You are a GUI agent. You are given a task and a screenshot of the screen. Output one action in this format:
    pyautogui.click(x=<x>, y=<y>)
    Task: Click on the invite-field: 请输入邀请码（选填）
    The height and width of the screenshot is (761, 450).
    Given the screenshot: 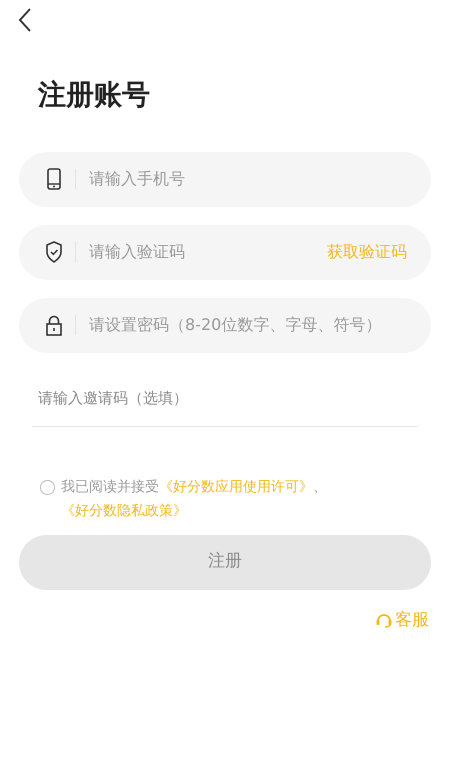 What is the action you would take?
    pyautogui.click(x=225, y=398)
    